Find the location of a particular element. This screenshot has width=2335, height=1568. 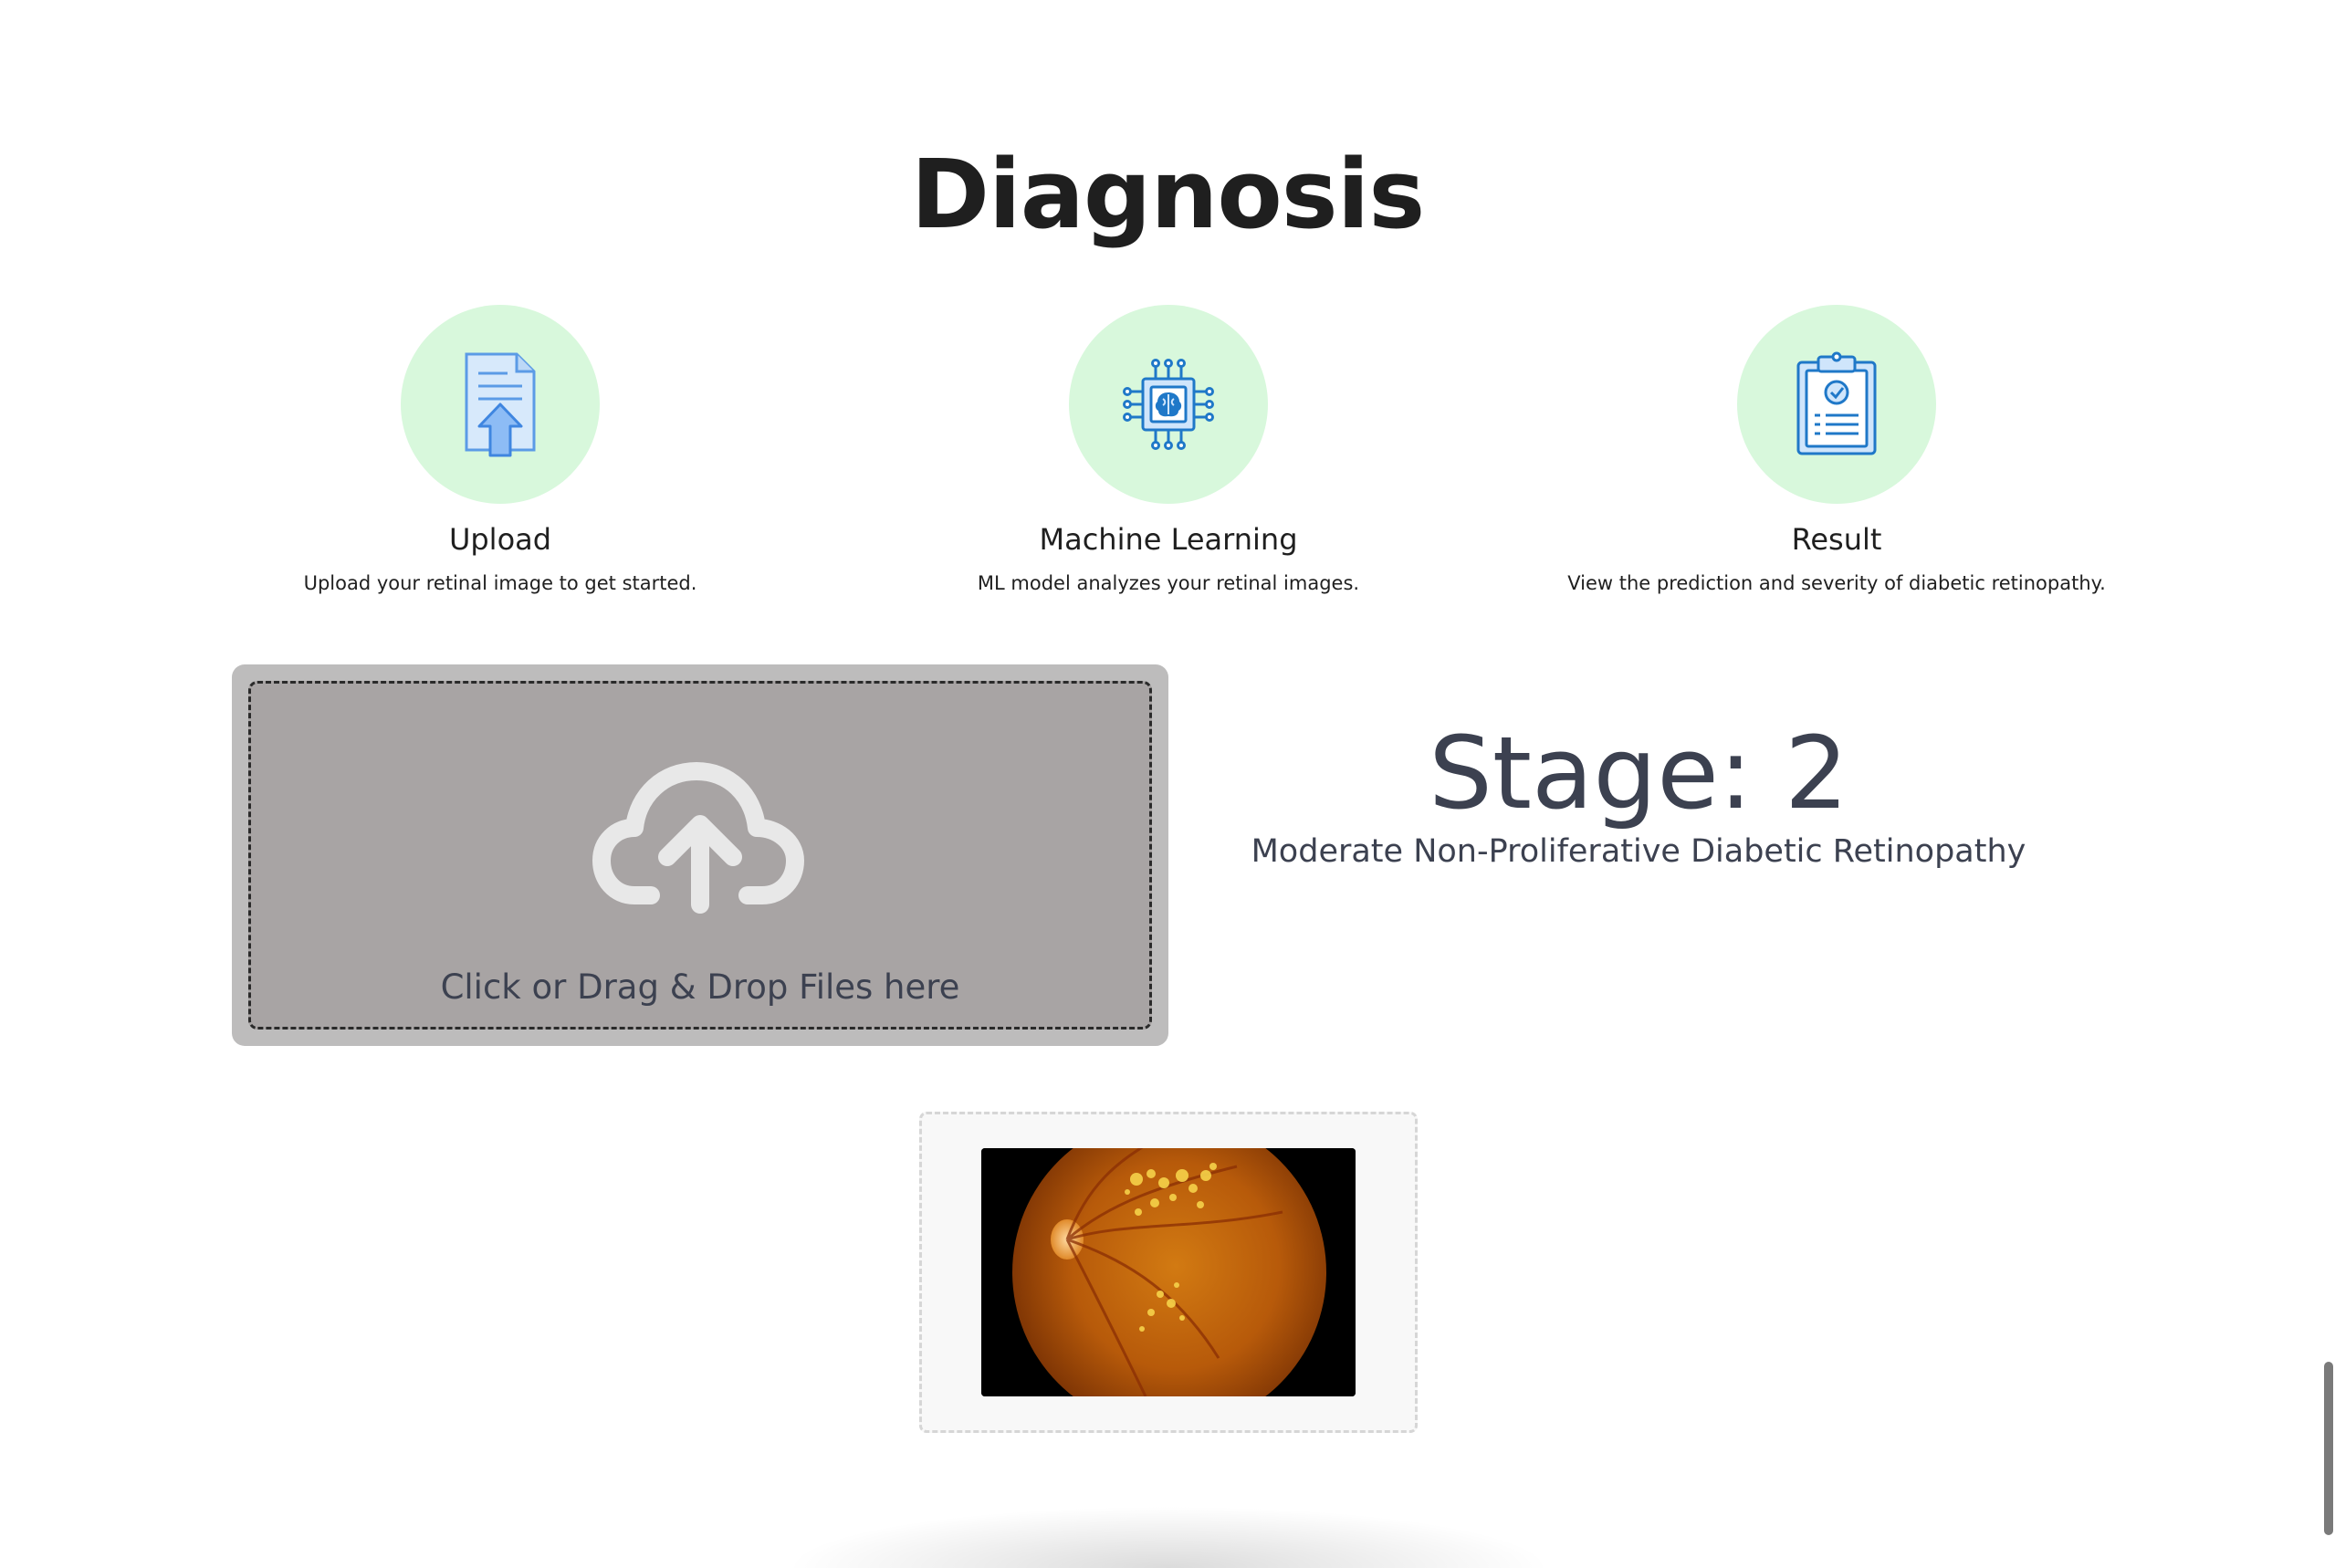

ai-brain-chip-icon is located at coordinates (1168, 404).